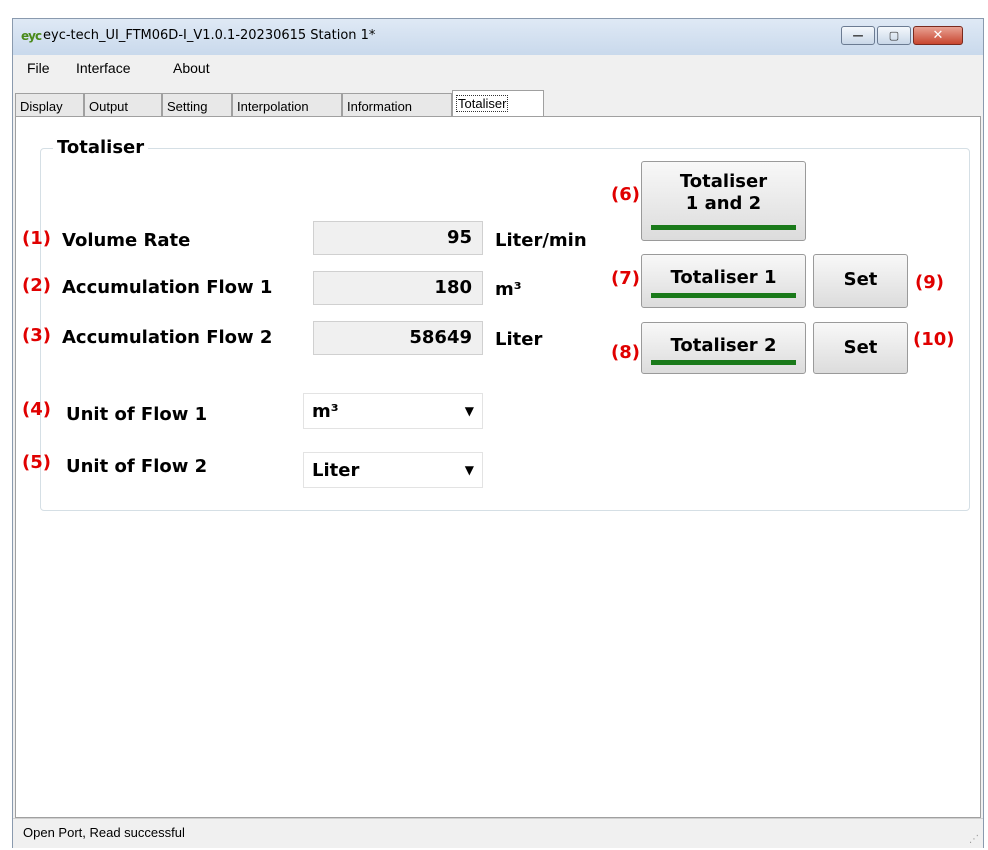 This screenshot has height=850, width=988. Describe the element at coordinates (336, 470) in the screenshot. I see `unit-of-flow-2-value: Liter` at that location.